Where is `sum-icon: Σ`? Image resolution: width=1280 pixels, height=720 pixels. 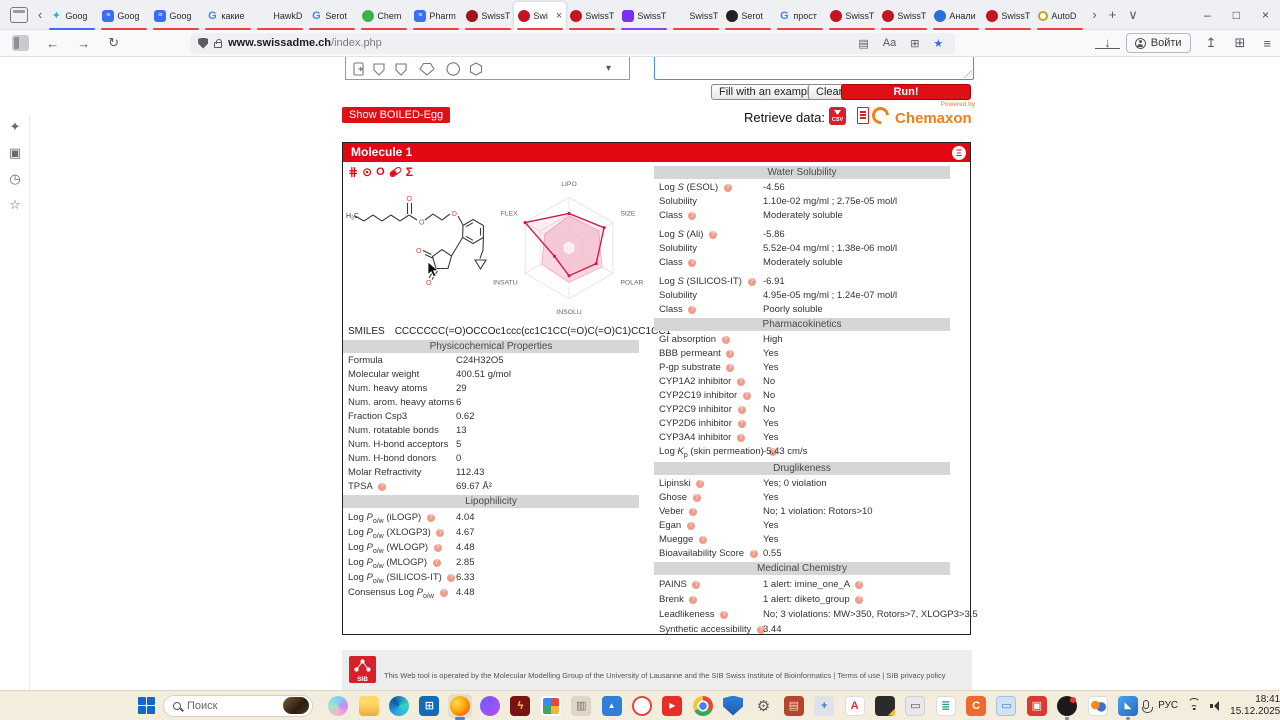
sum-icon: Σ is located at coordinates (409, 172).